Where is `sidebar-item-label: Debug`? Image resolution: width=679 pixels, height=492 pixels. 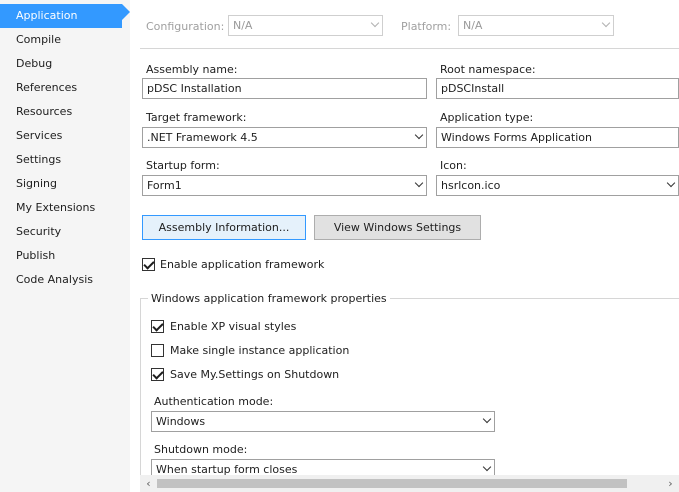 sidebar-item-label: Debug is located at coordinates (34, 63).